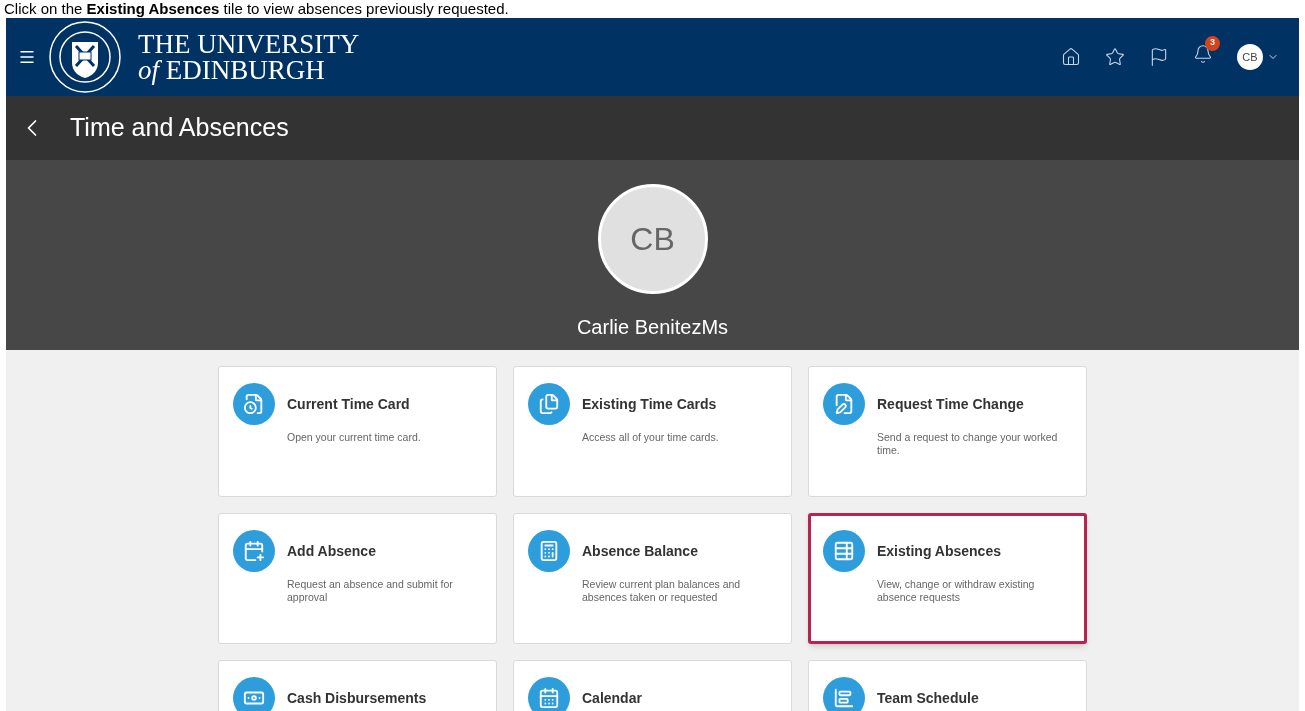  I want to click on star-icon, so click(1115, 57).